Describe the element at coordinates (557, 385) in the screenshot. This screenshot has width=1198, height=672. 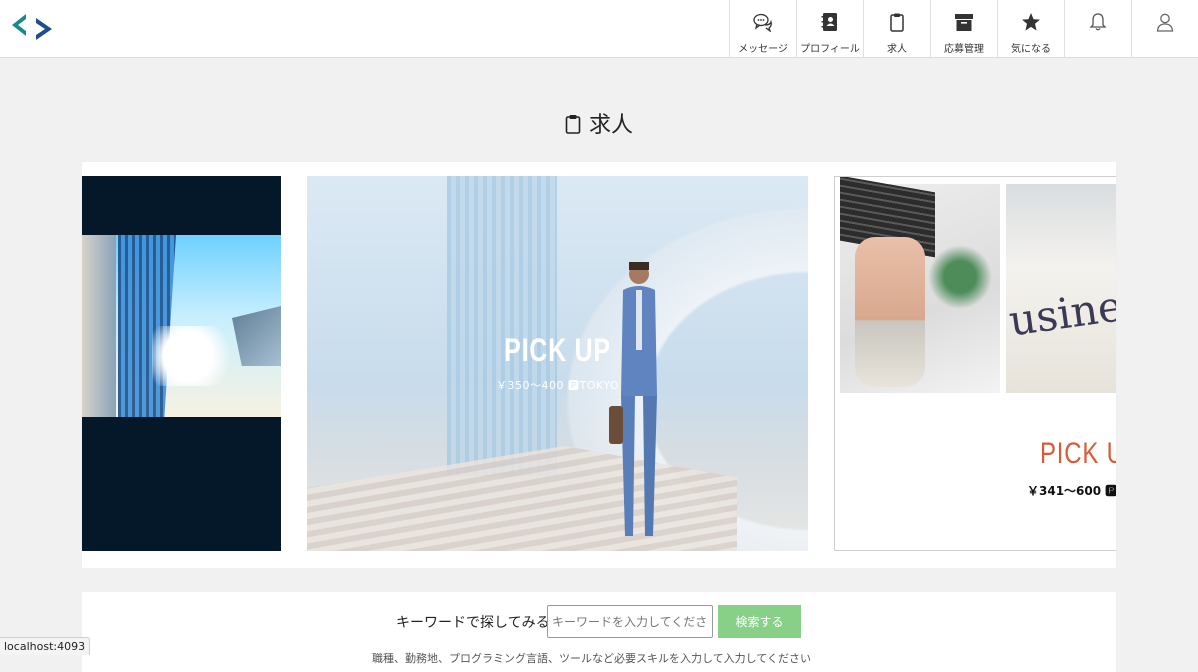
I see `slide-subtitle: ￥350～400 🅿TOKYO` at that location.